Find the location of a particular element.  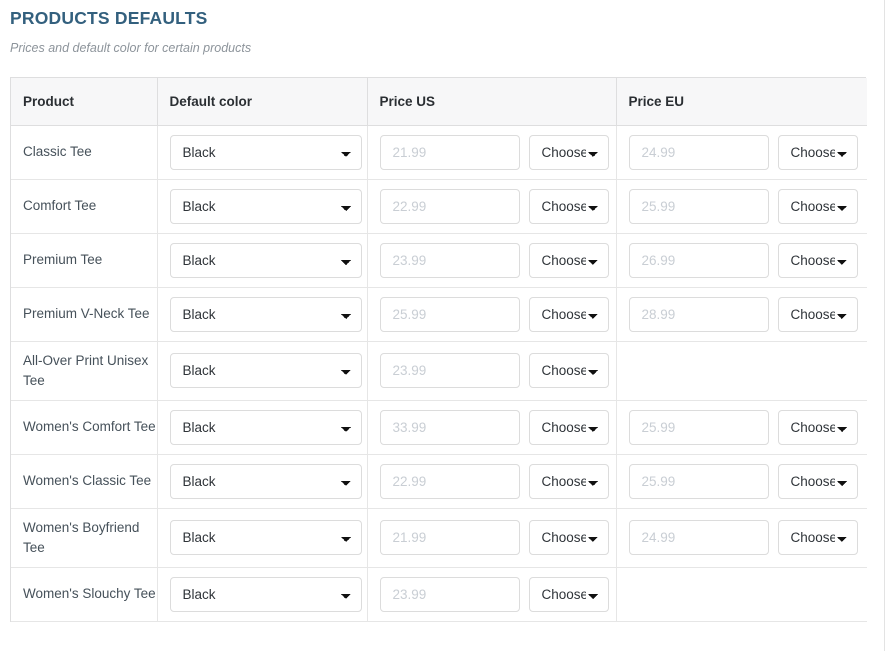

table-header-row: Product Default color Price US Price EU is located at coordinates (439, 102).